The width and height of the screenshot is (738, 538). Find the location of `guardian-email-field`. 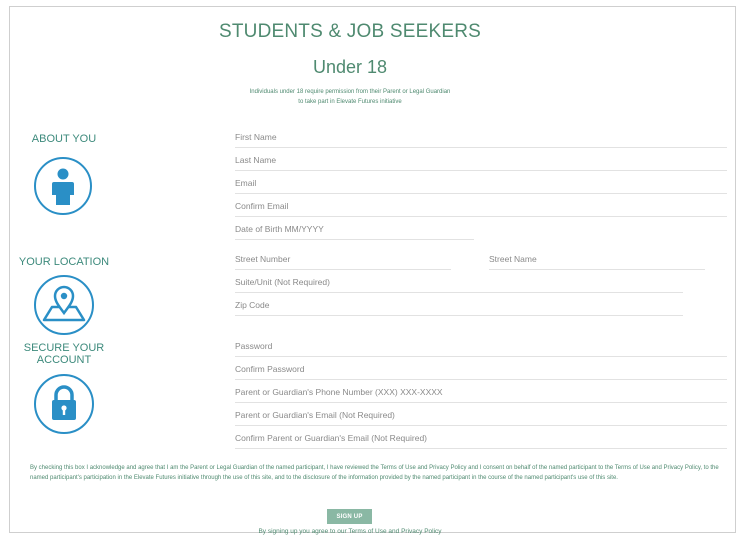

guardian-email-field is located at coordinates (481, 415).